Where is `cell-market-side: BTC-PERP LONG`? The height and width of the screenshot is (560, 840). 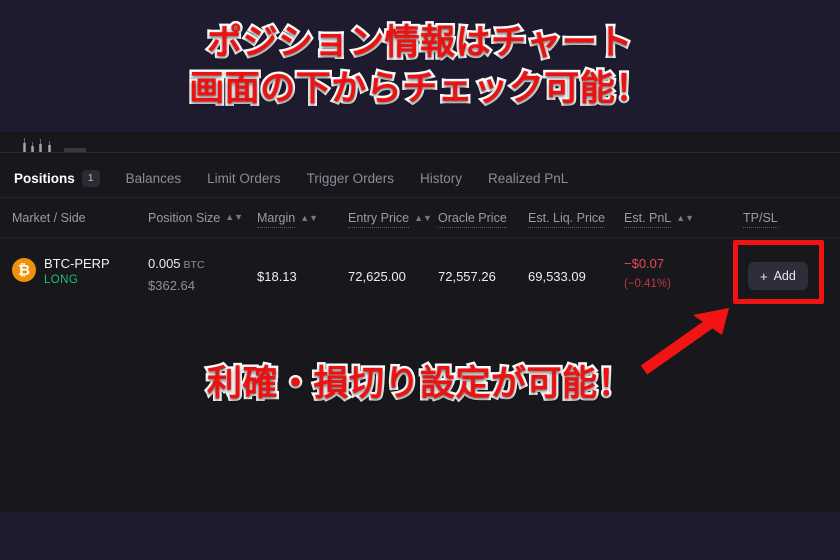
cell-market-side: BTC-PERP LONG is located at coordinates (77, 271).